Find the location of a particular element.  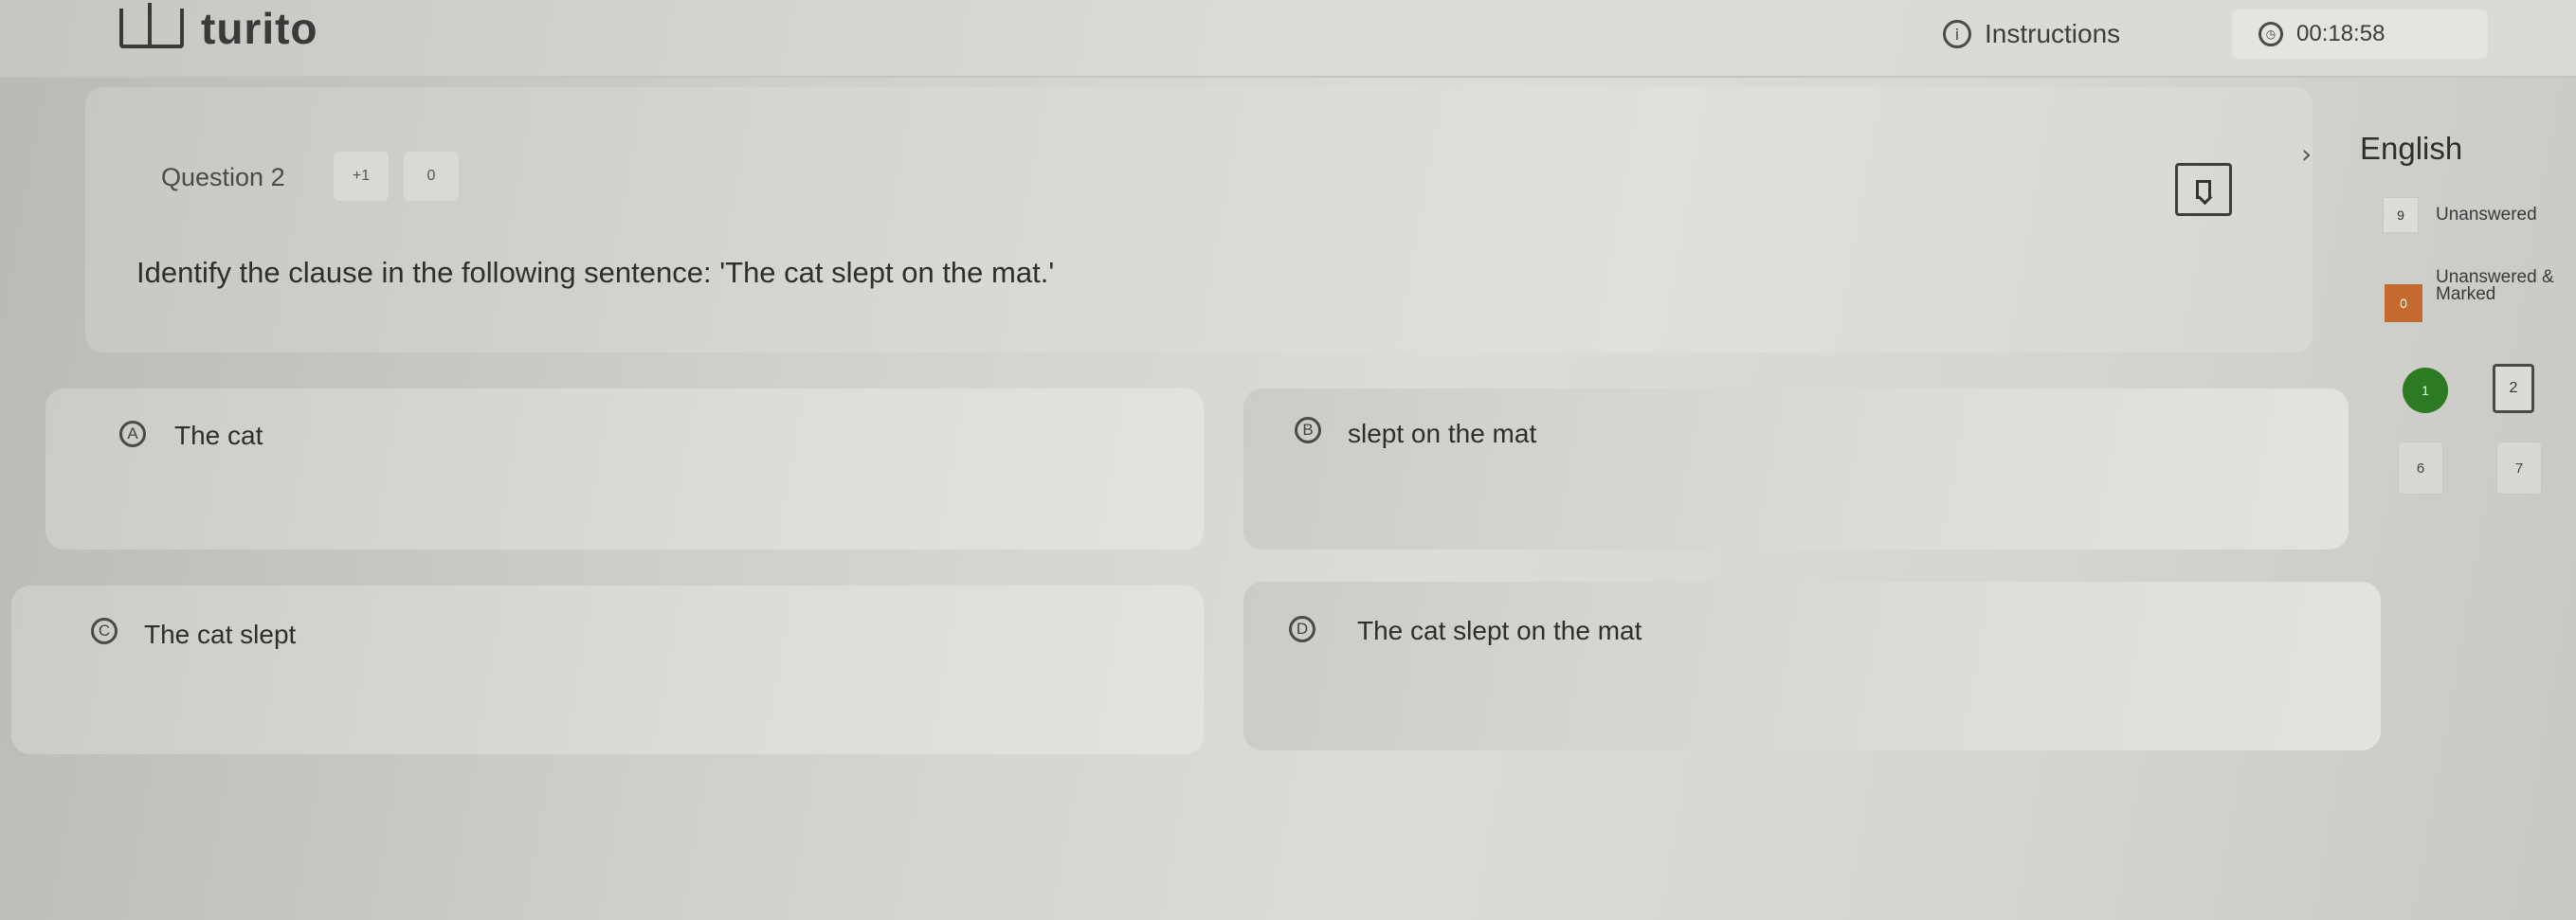

logo: turito is located at coordinates (218, 28).